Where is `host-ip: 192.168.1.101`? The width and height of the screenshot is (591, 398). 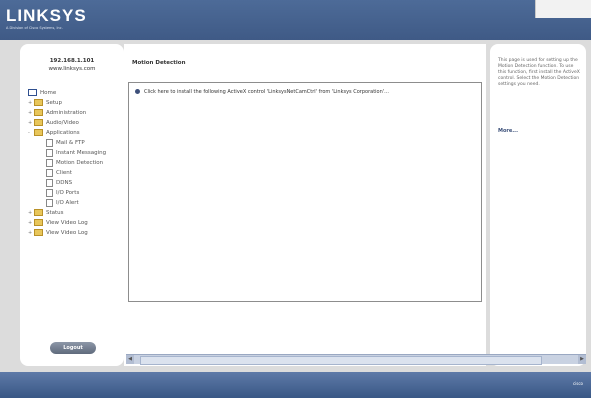
host-ip: 192.168.1.101 is located at coordinates (72, 61).